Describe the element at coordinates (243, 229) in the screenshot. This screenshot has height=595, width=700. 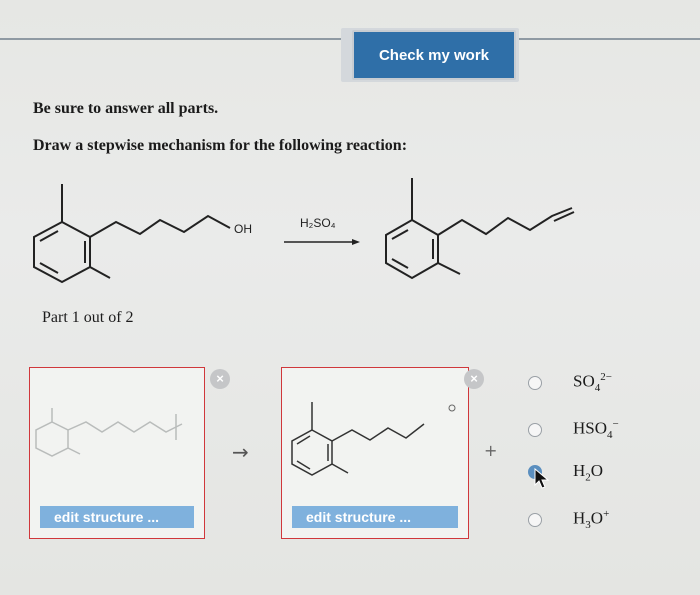
I see `reactant-oh-label: OH` at that location.